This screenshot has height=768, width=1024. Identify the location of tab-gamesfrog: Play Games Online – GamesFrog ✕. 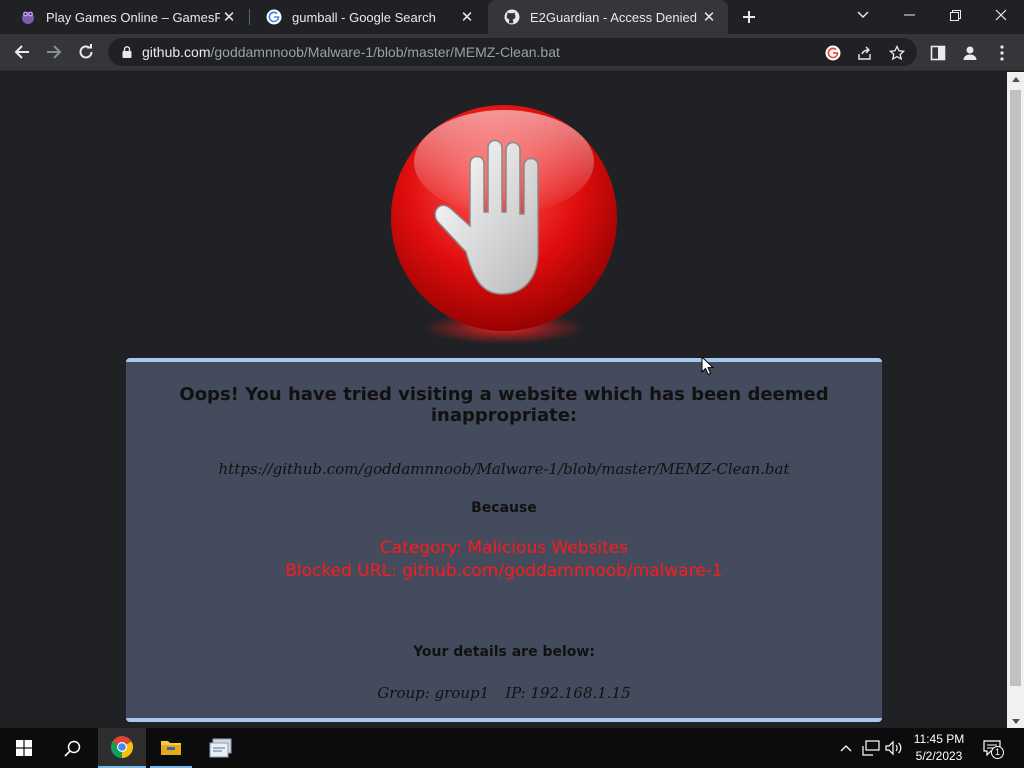
(126, 17).